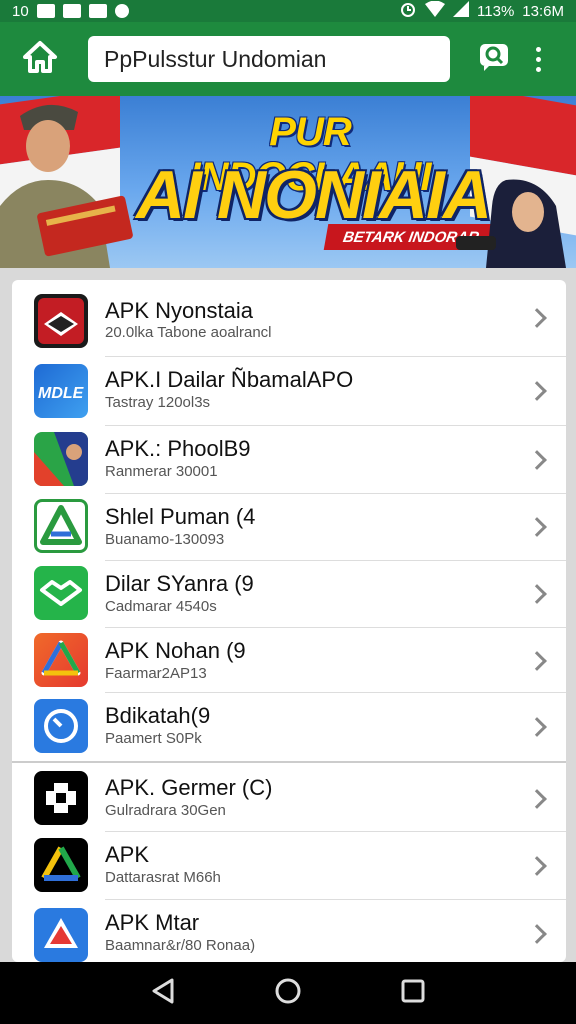  What do you see at coordinates (180, 516) in the screenshot?
I see `app-title: Shlel Puman (4` at bounding box center [180, 516].